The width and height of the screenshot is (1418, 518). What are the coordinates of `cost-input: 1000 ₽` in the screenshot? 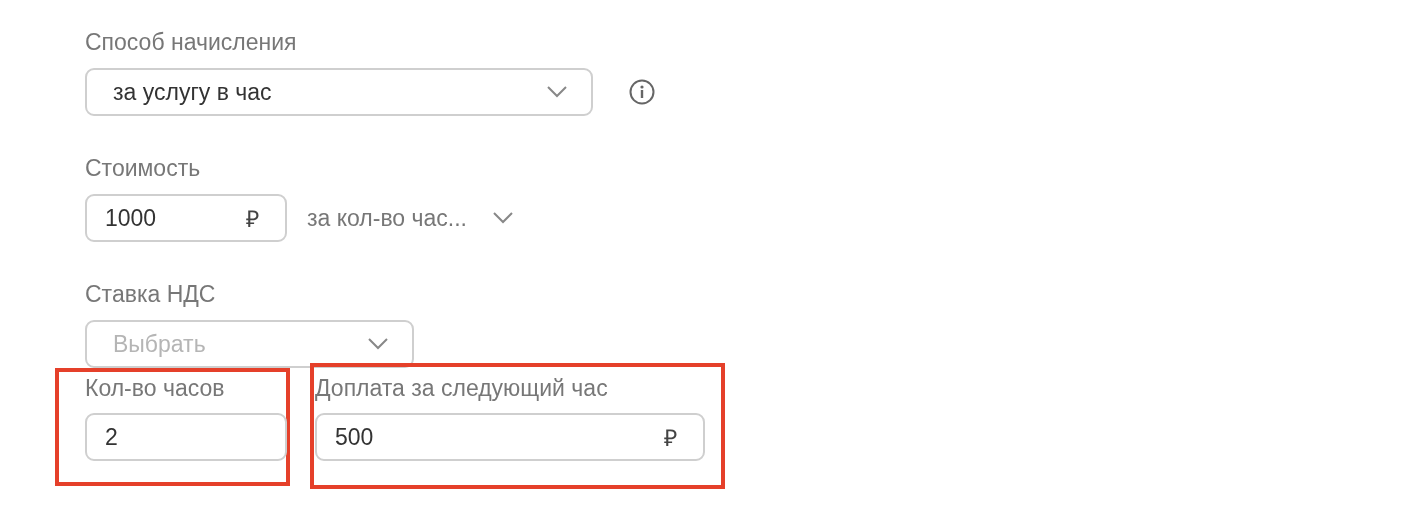 It's located at (186, 218).